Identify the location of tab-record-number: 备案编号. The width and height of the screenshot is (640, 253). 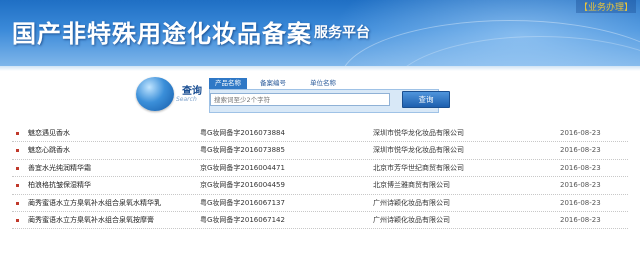
(273, 83).